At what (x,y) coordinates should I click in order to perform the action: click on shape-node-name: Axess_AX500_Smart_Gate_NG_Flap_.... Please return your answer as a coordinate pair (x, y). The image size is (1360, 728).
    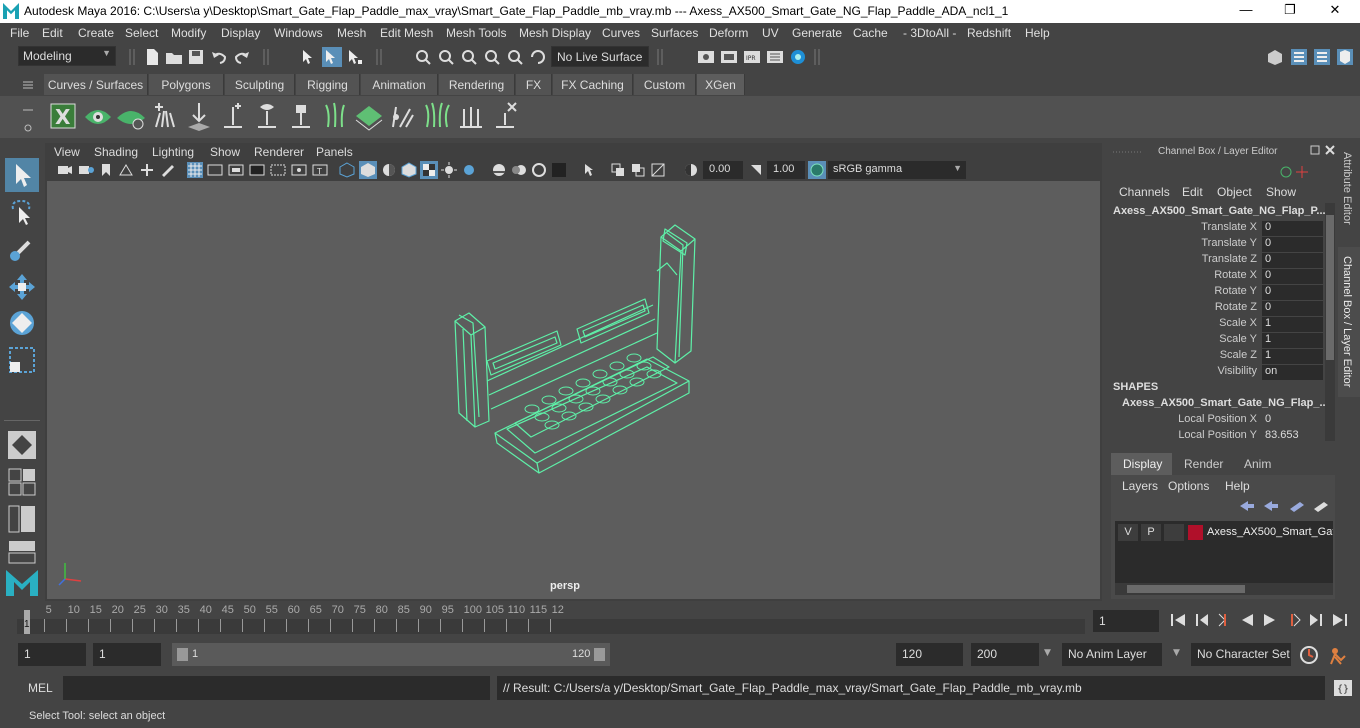
    Looking at the image, I should click on (1225, 403).